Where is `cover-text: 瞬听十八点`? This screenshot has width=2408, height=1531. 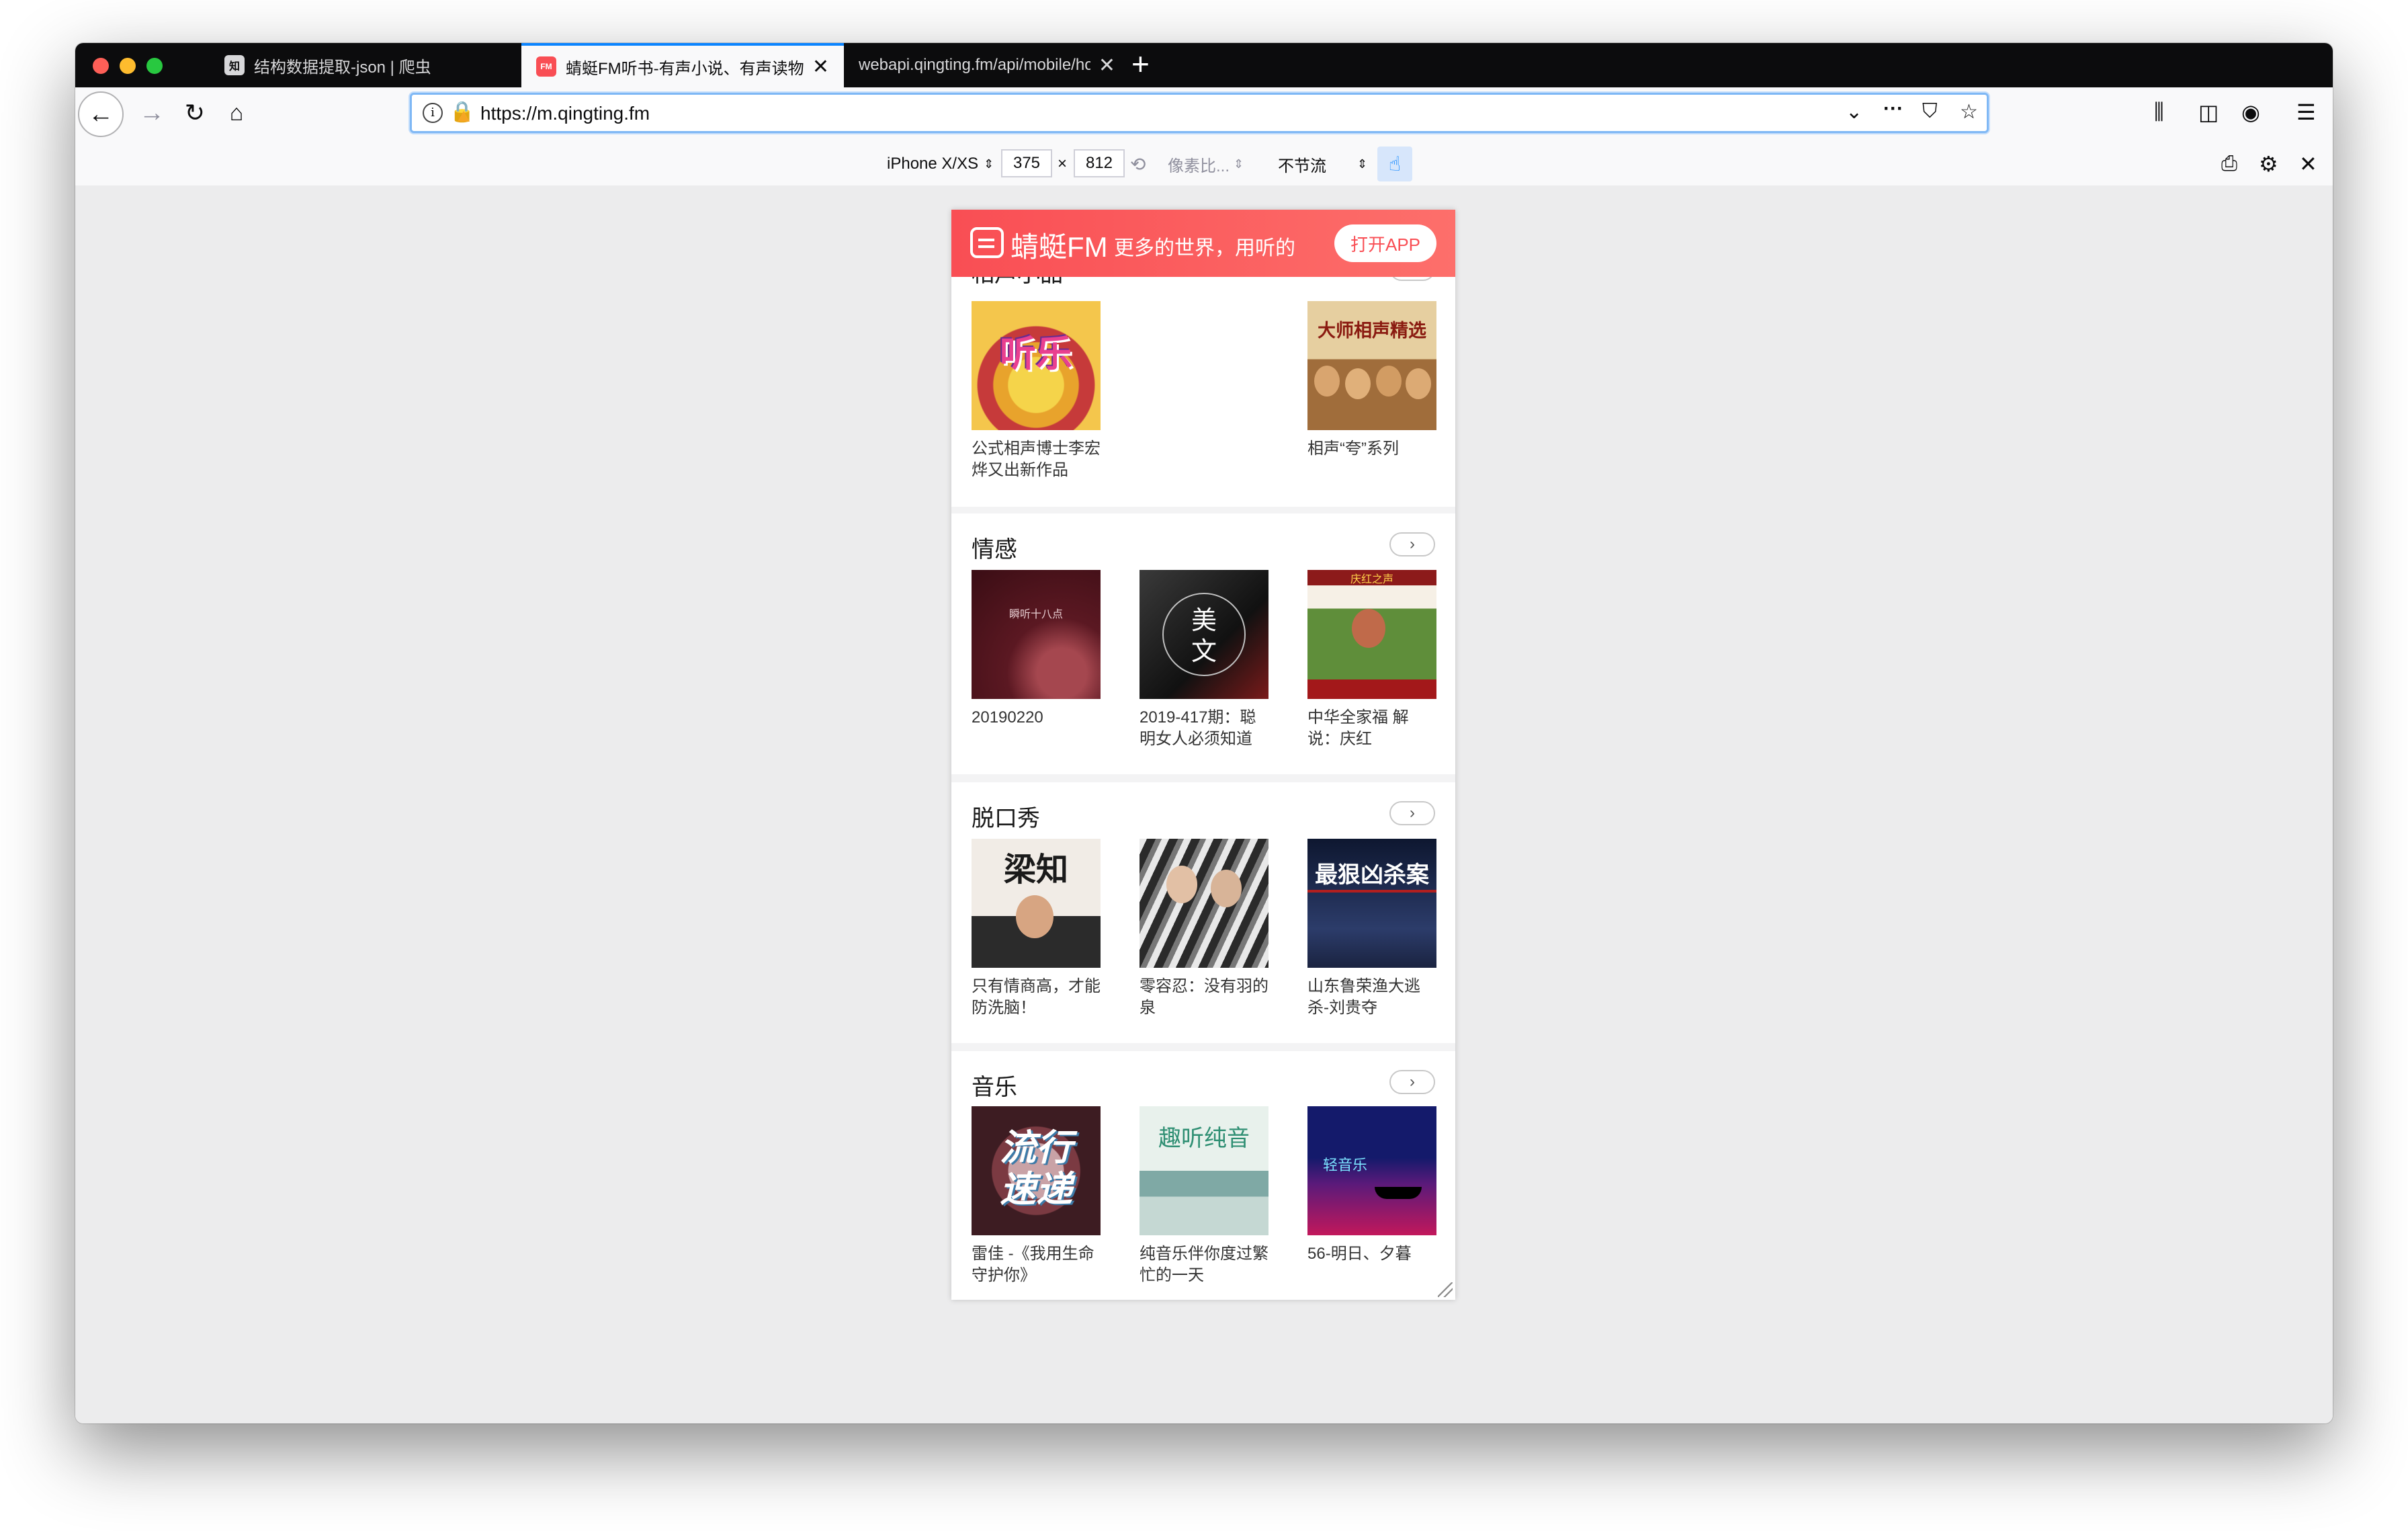
cover-text: 瞬听十八点 is located at coordinates (1035, 614).